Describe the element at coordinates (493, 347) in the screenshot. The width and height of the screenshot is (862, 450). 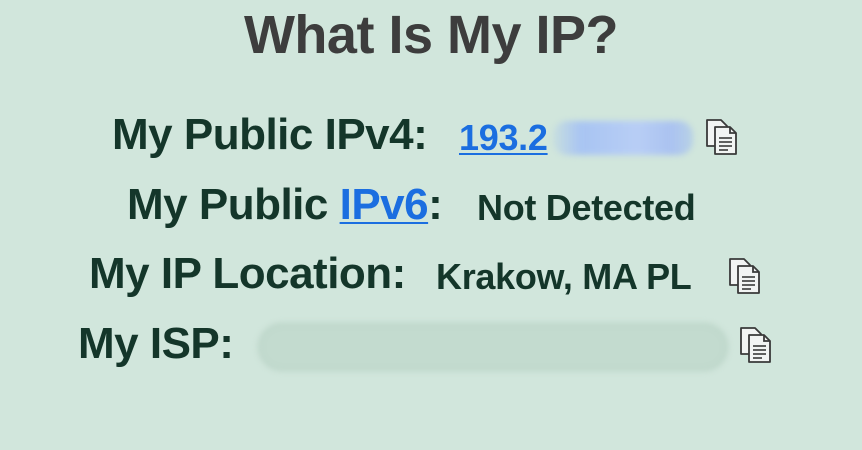
I see `isp-redacted` at that location.